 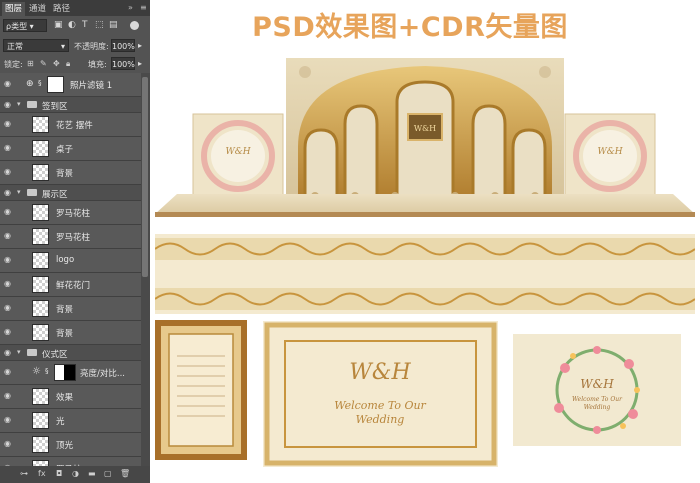 What do you see at coordinates (597, 390) in the screenshot?
I see `floral-welcome-card: W&H Welcome To Our Wedding` at bounding box center [597, 390].